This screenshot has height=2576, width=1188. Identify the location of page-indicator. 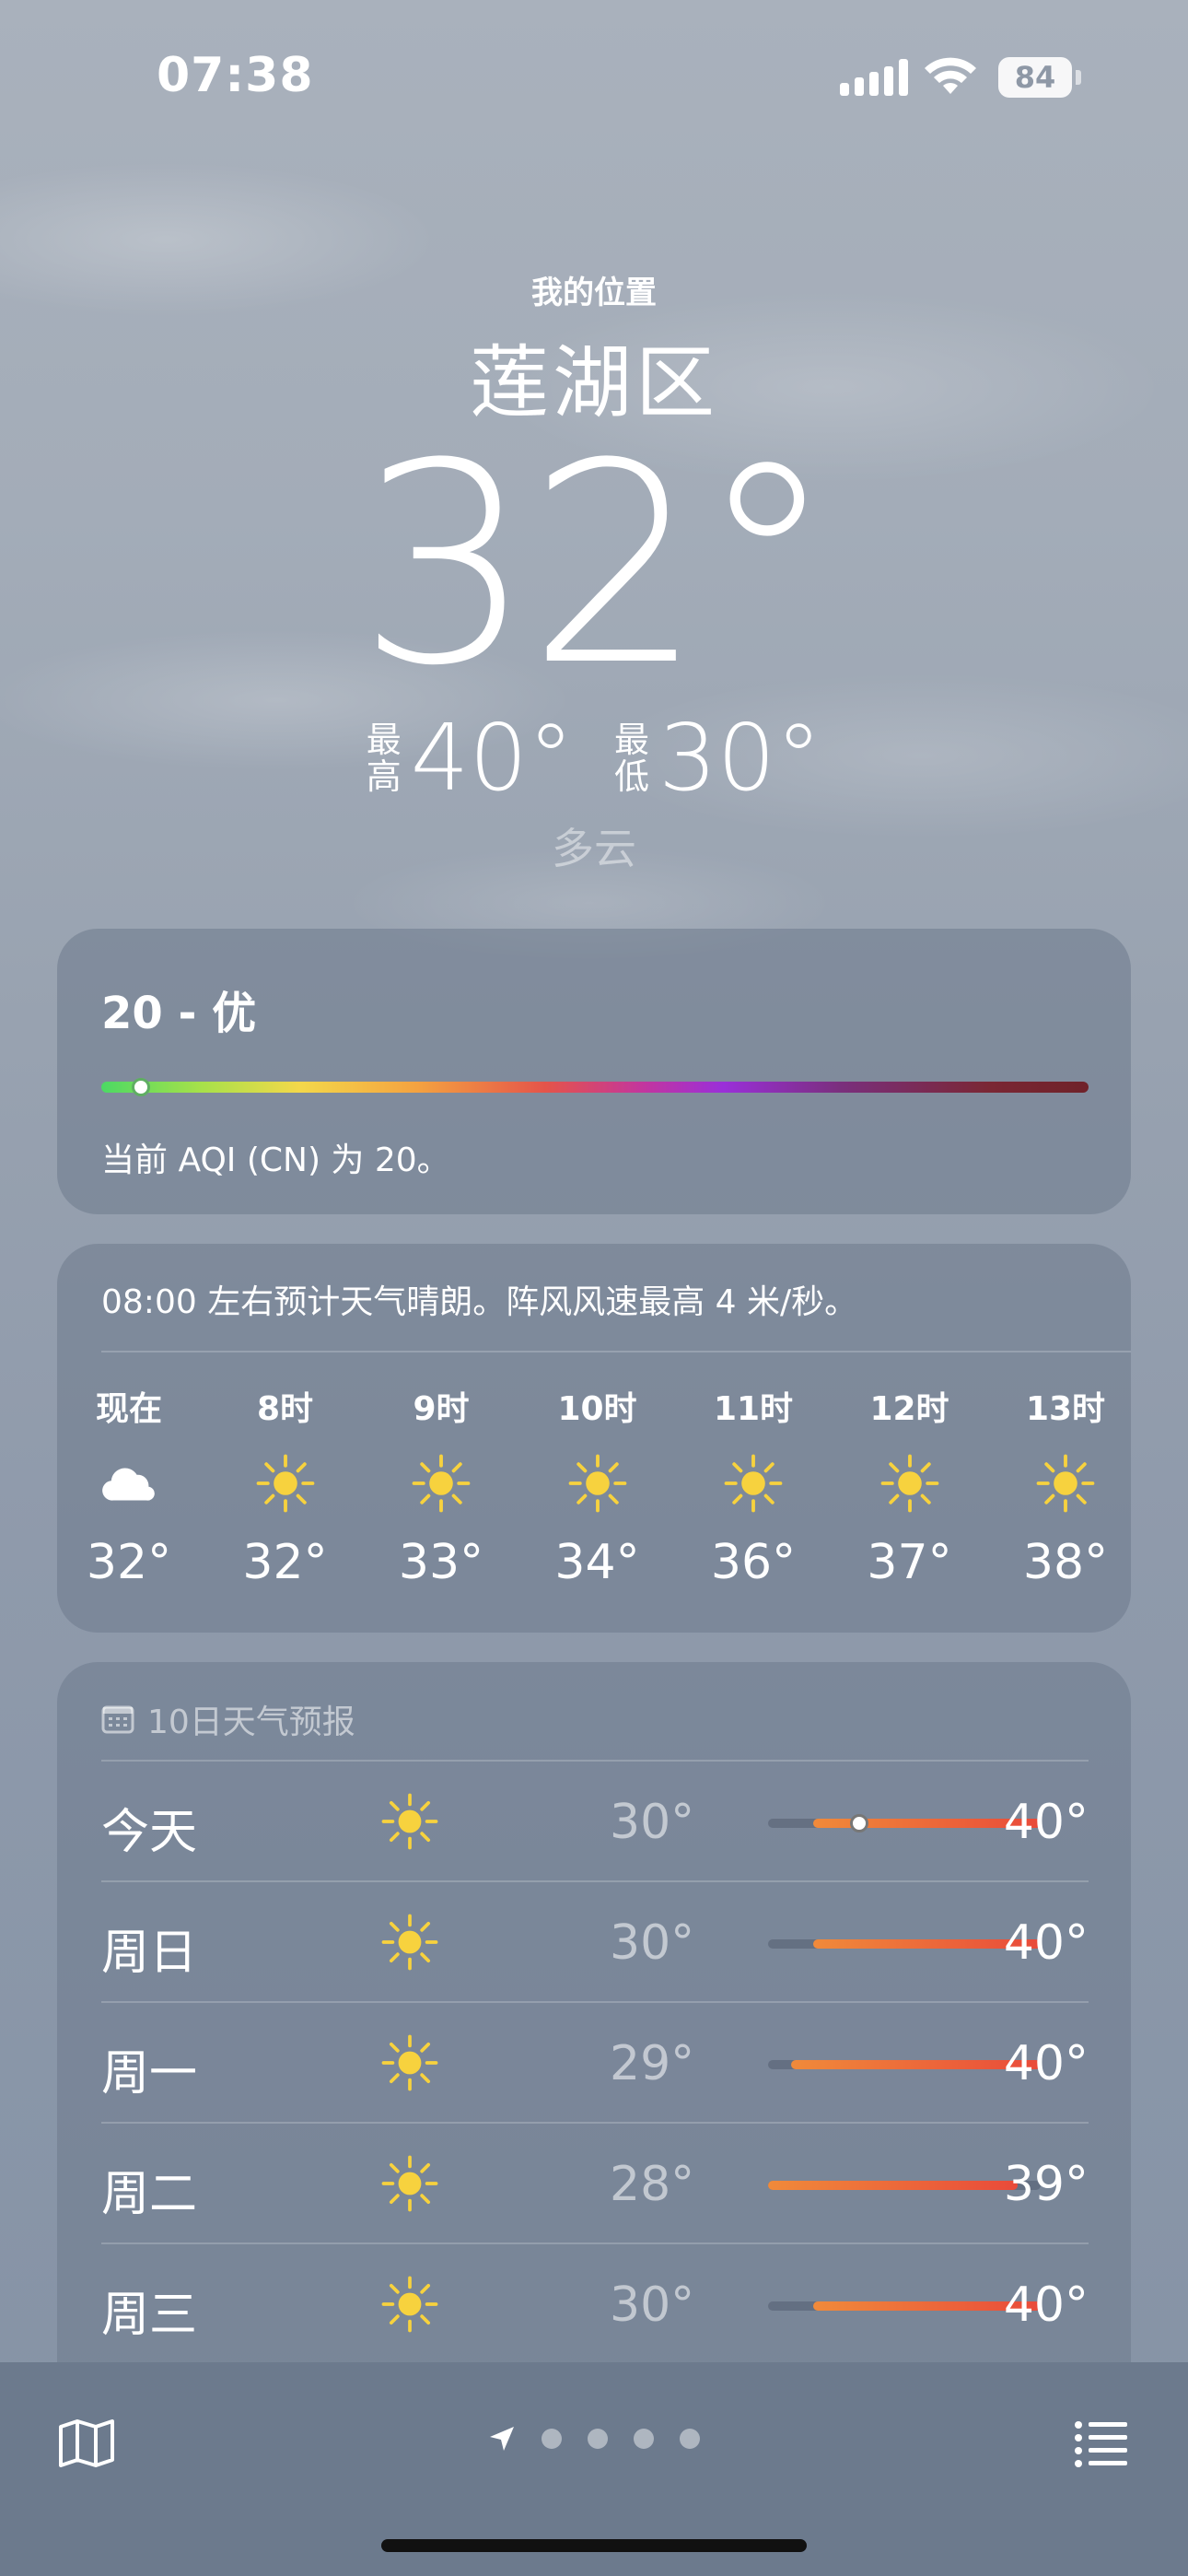
(594, 2439).